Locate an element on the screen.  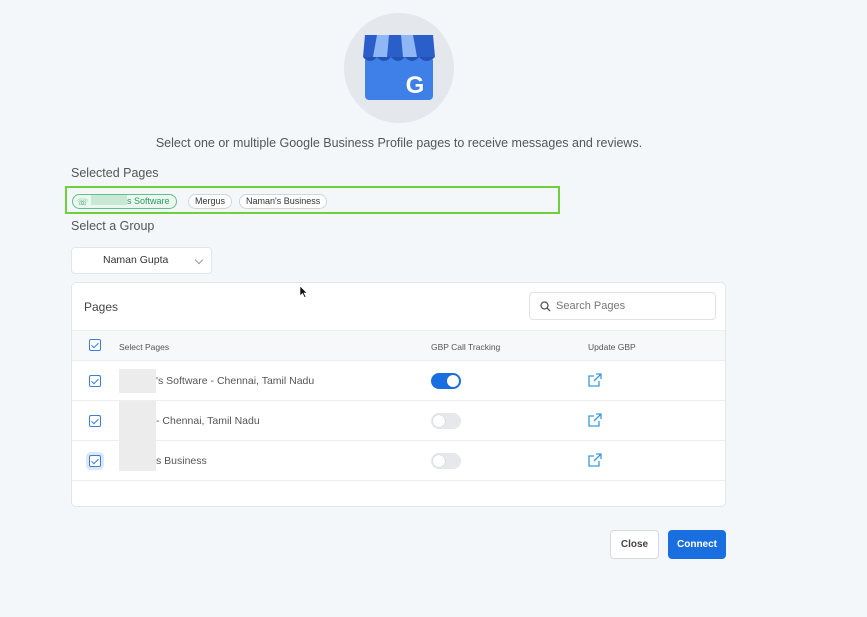
table-row: s Business is located at coordinates (398, 461).